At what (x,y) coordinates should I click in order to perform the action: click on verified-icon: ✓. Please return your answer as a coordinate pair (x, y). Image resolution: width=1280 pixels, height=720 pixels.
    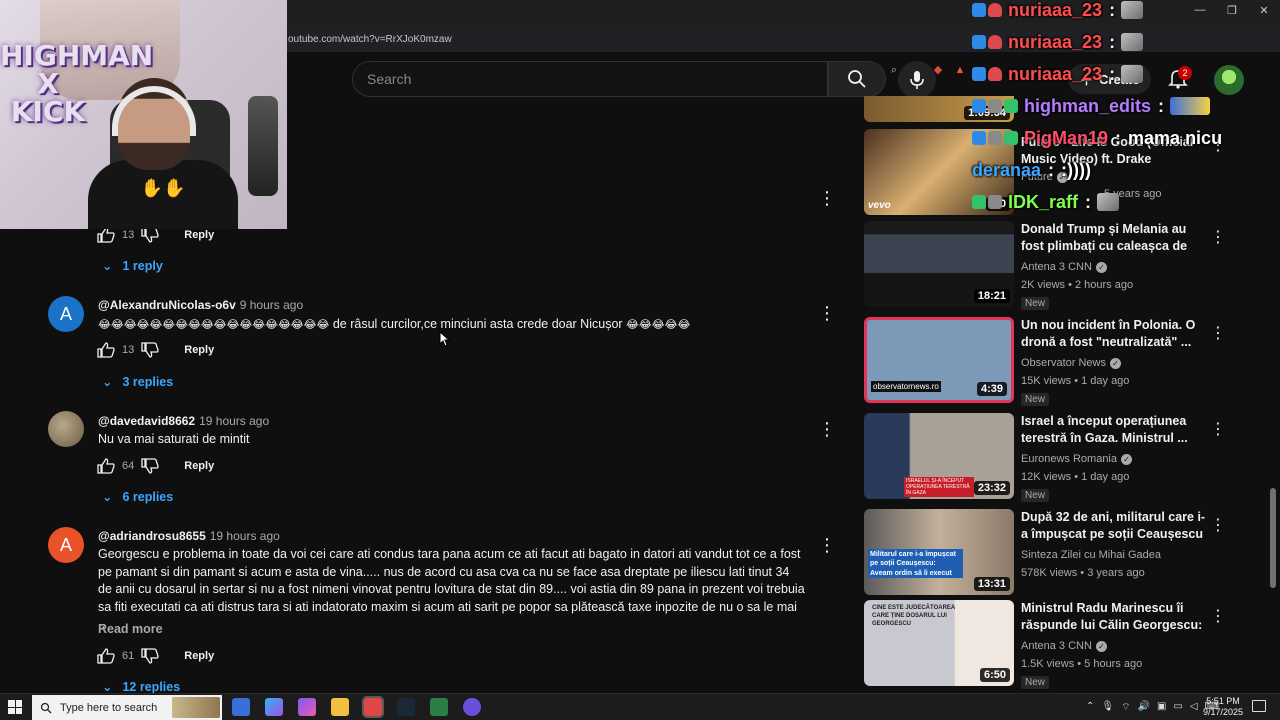
    Looking at the image, I should click on (1101, 646).